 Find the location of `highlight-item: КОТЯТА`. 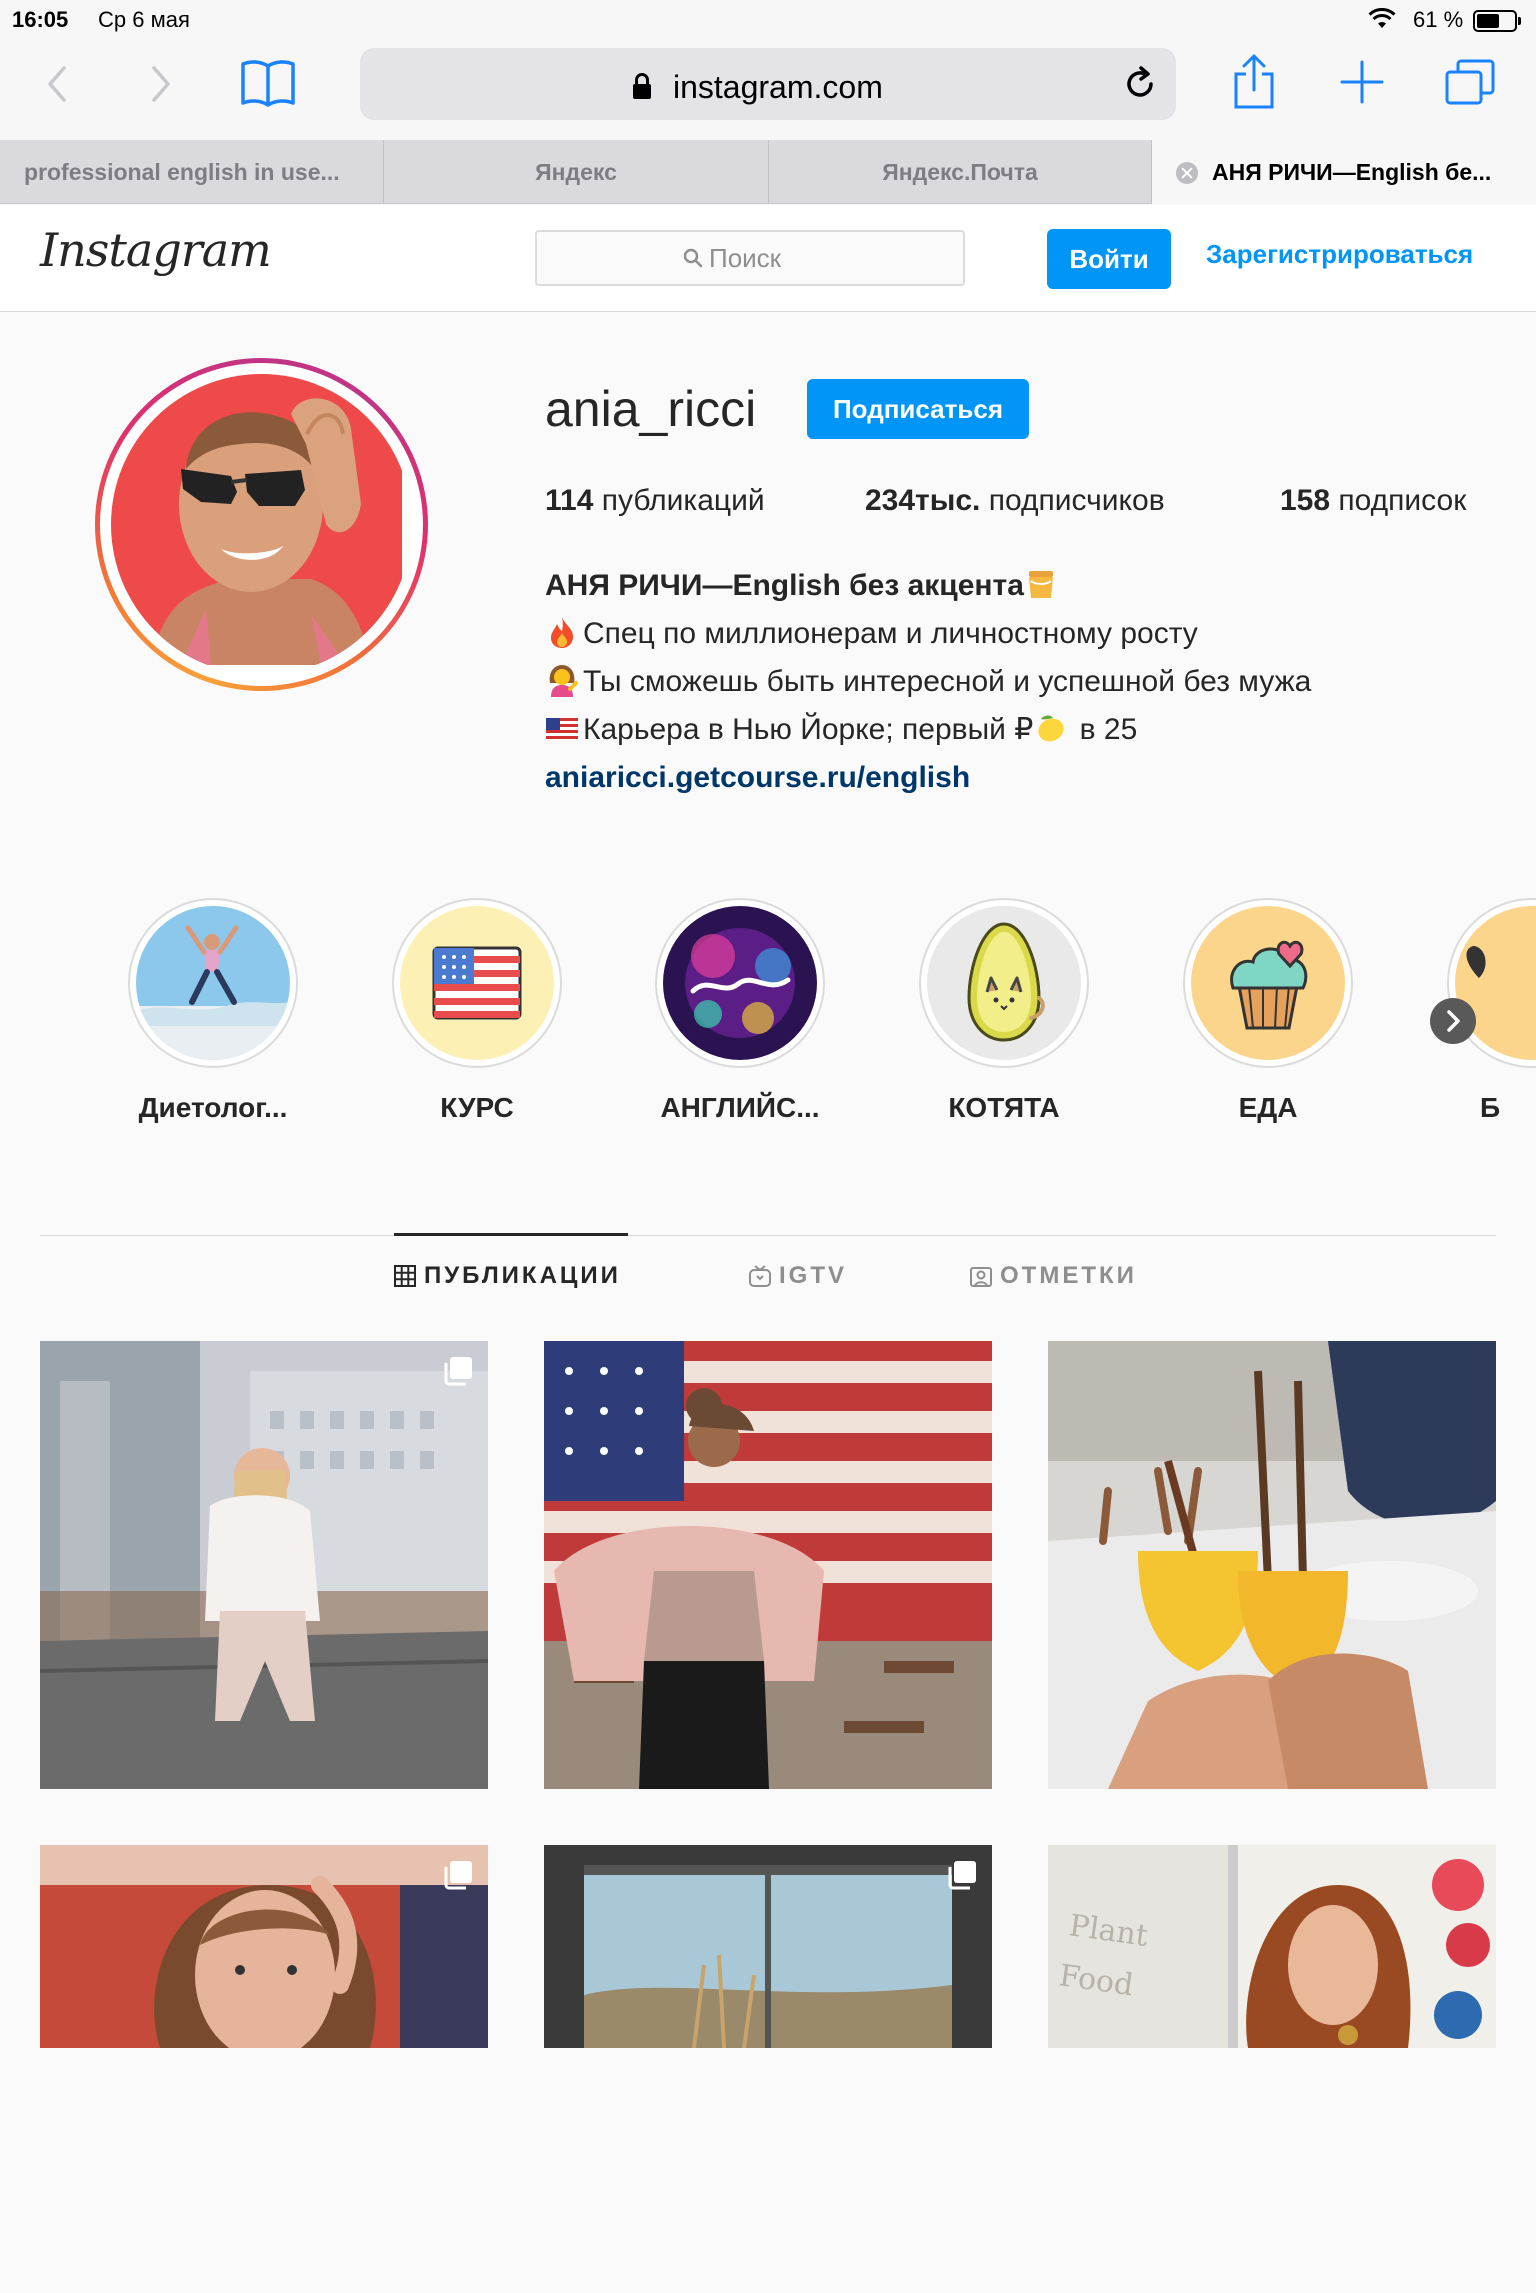

highlight-item: КОТЯТА is located at coordinates (1004, 1011).